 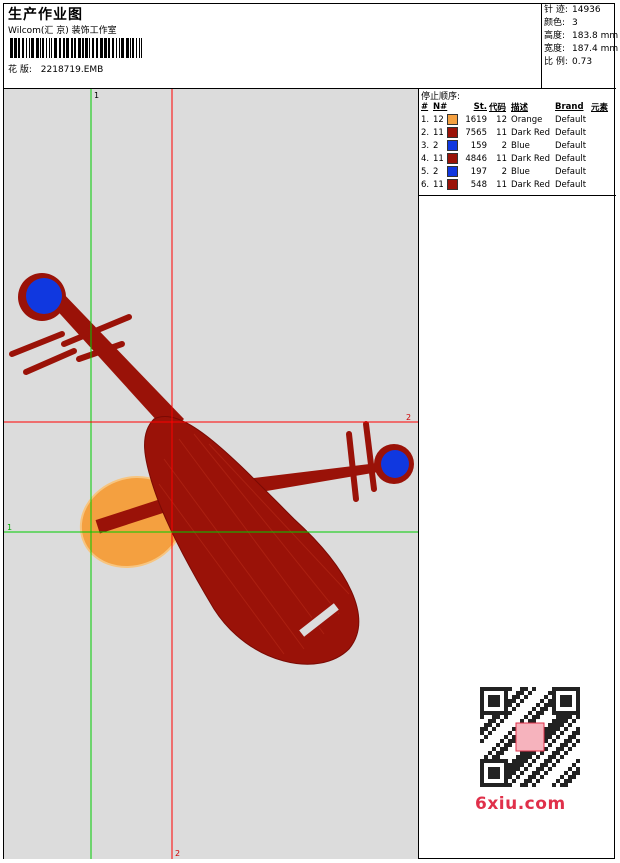 What do you see at coordinates (518, 184) in the screenshot?
I see `table-row: 6. 11 548 11 Dark Red Default` at bounding box center [518, 184].